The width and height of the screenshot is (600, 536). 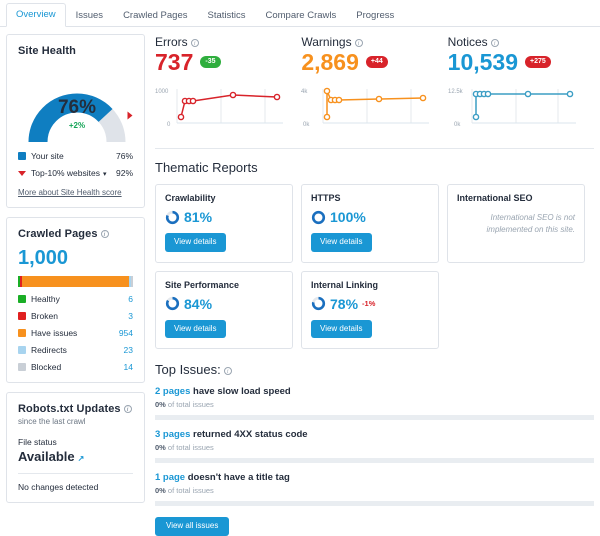 What do you see at coordinates (516, 108) in the screenshot?
I see `notices-sparkline: 12.5k 0k` at bounding box center [516, 108].